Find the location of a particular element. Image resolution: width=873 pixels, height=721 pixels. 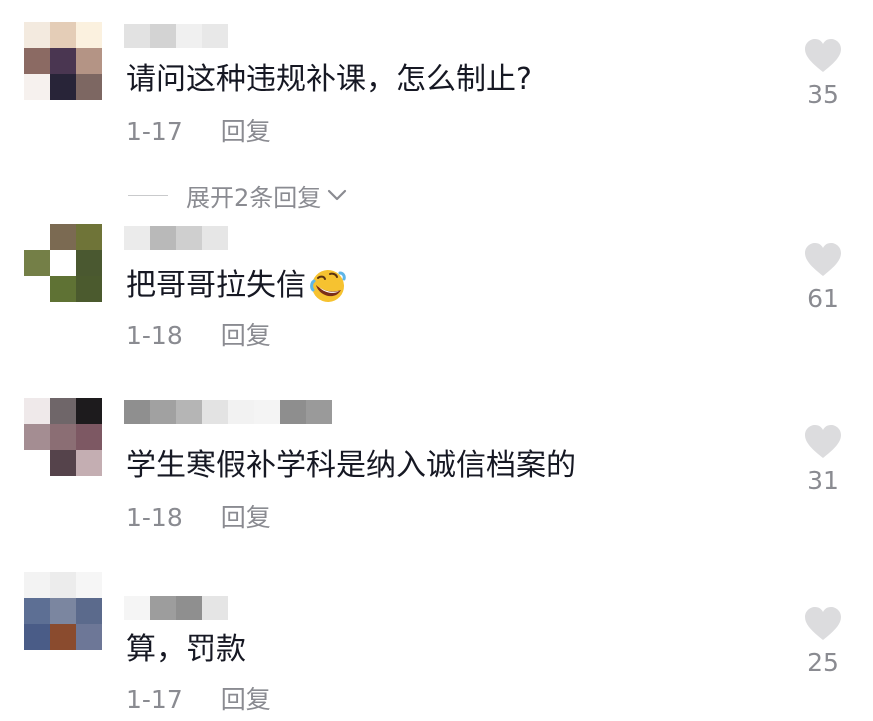

like-button: 35 is located at coordinates (823, 73).